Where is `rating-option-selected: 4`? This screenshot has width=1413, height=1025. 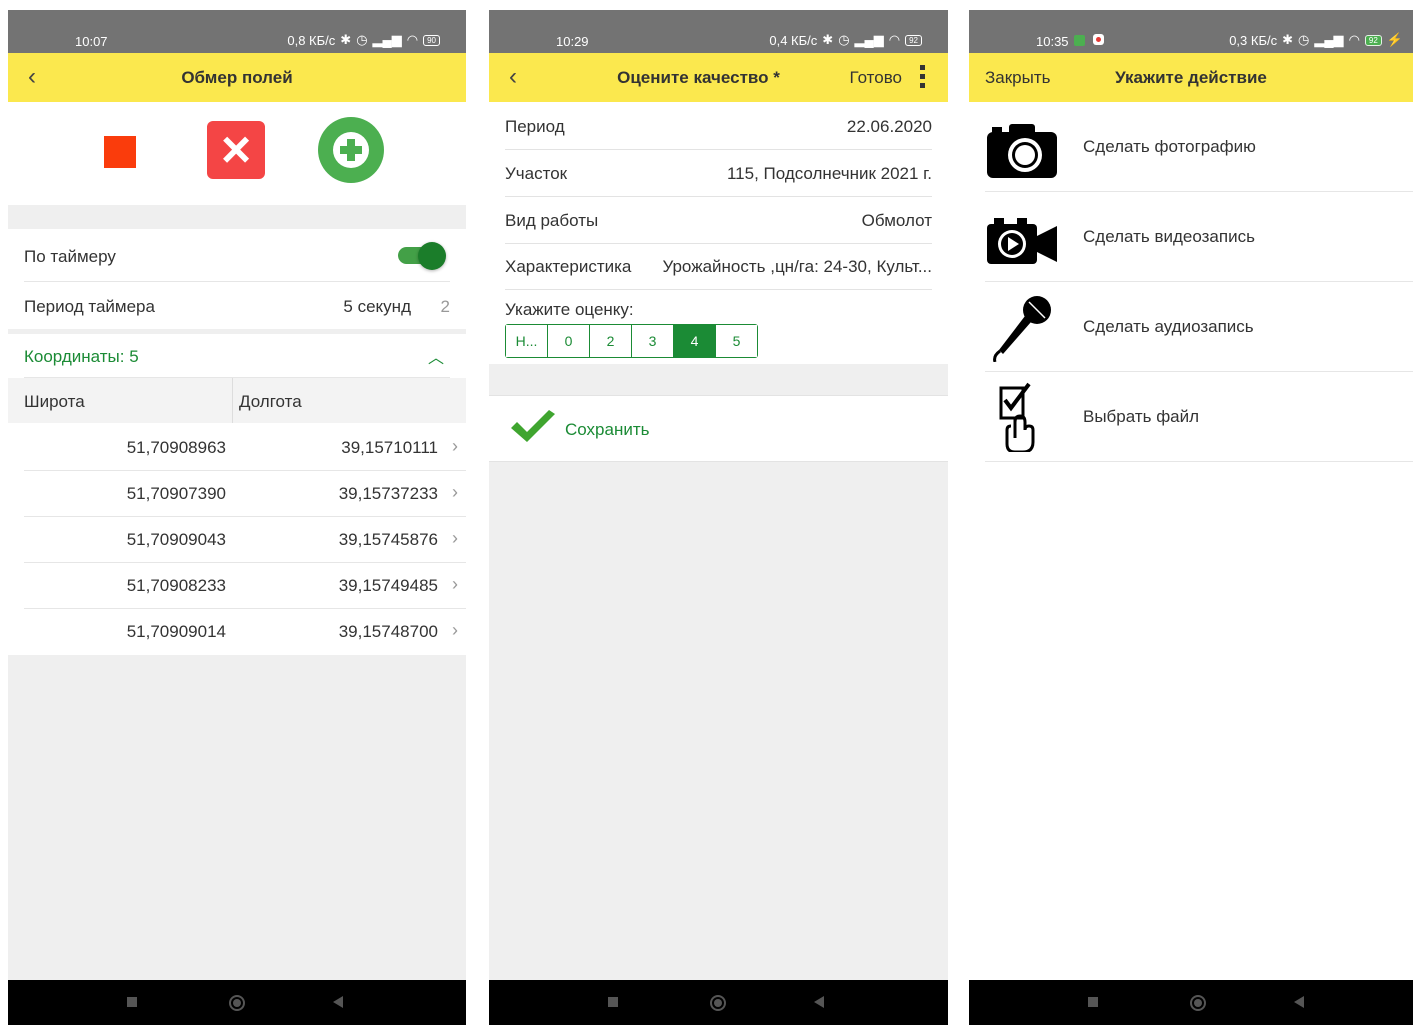
rating-option-selected: 4 is located at coordinates (695, 341).